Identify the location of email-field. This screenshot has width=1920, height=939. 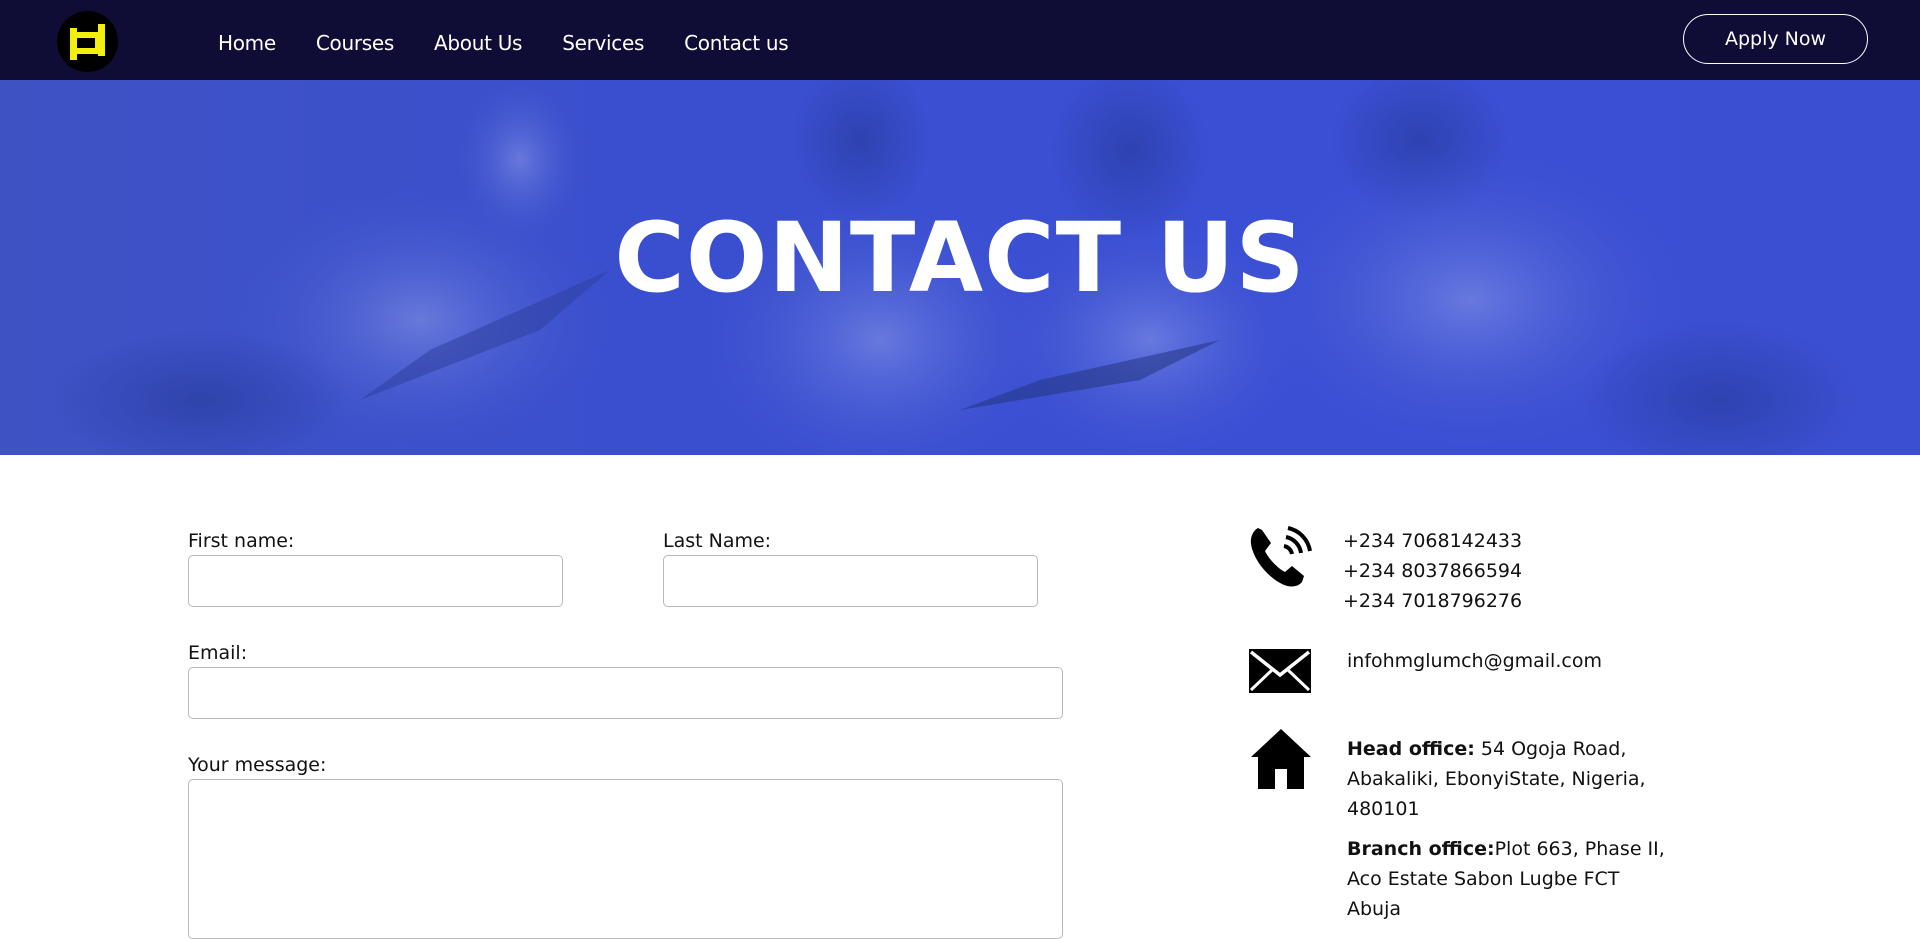
(625, 693).